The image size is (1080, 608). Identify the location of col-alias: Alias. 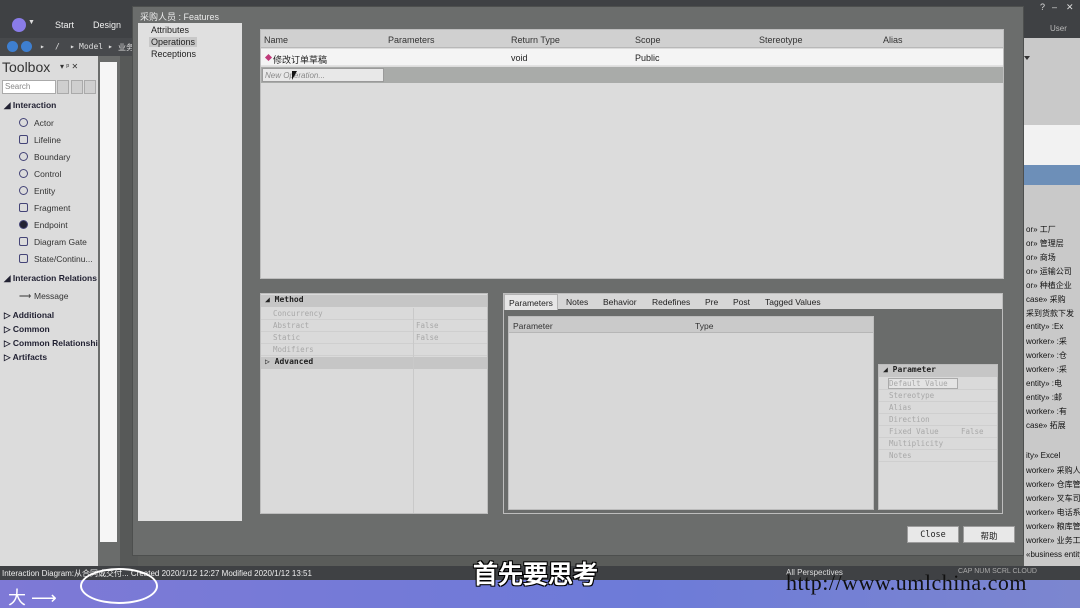
(893, 40).